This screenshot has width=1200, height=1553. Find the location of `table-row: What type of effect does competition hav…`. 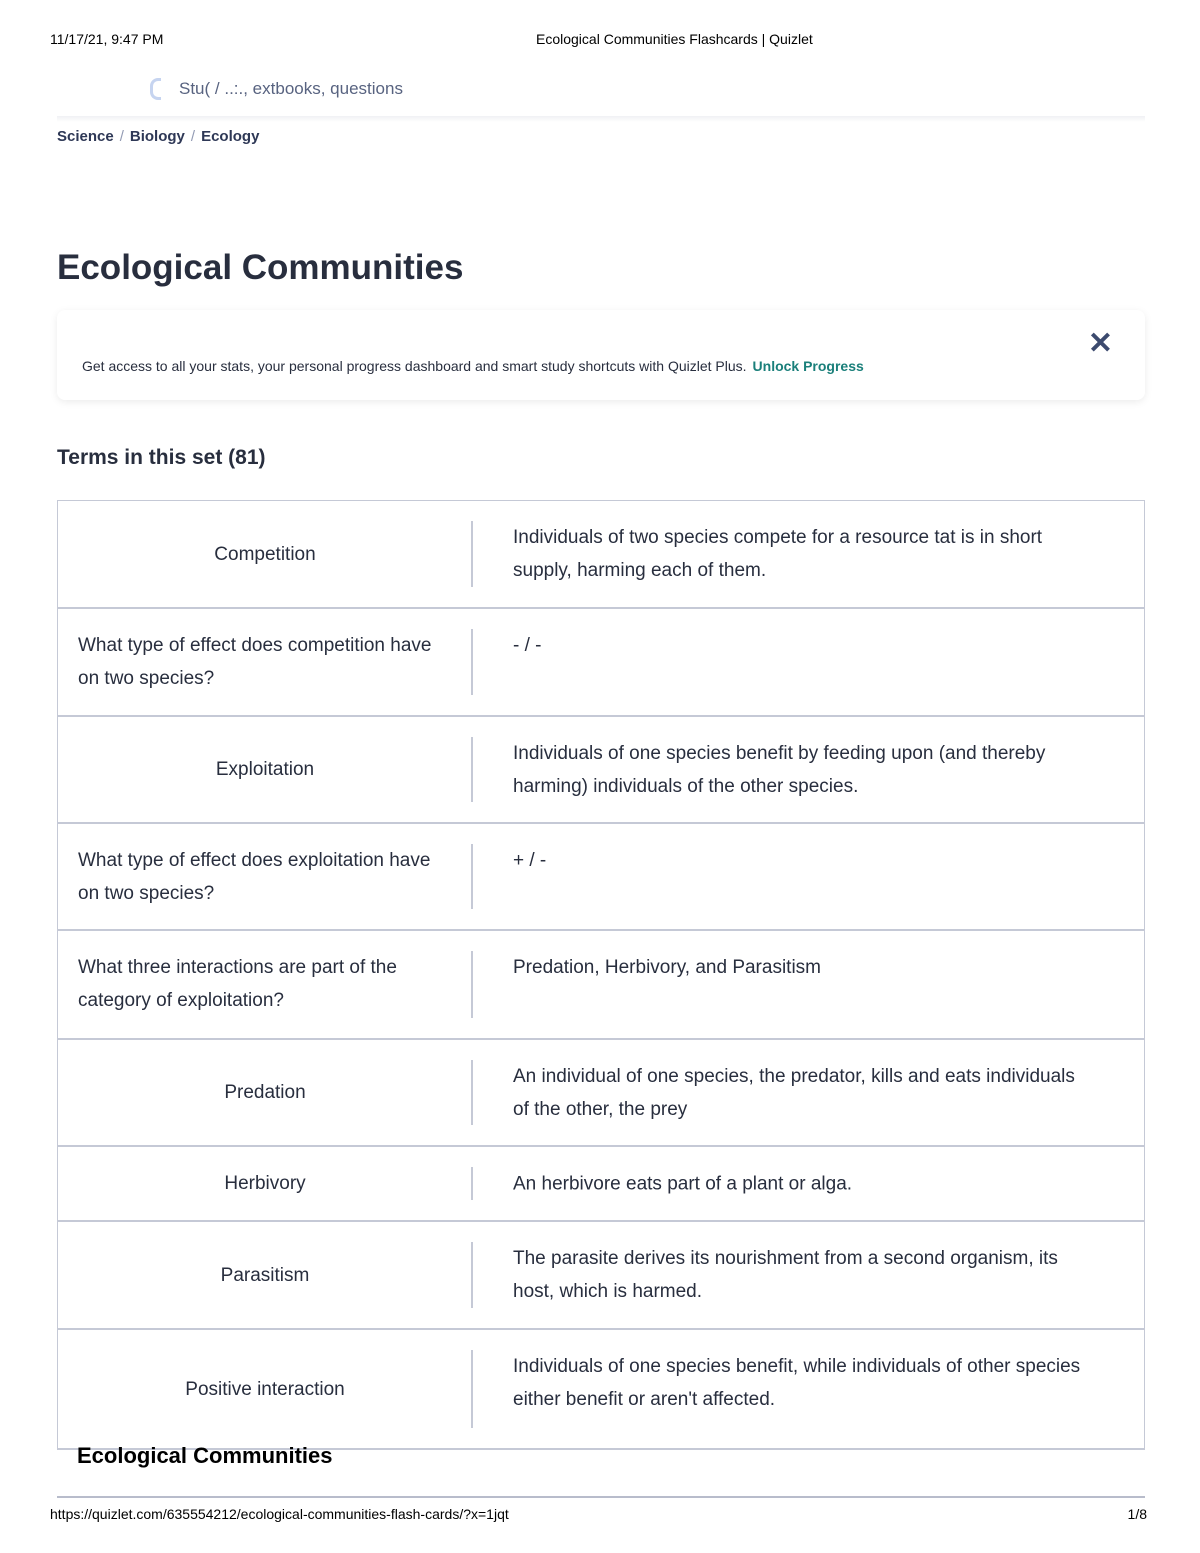

table-row: What type of effect does competition hav… is located at coordinates (601, 663).